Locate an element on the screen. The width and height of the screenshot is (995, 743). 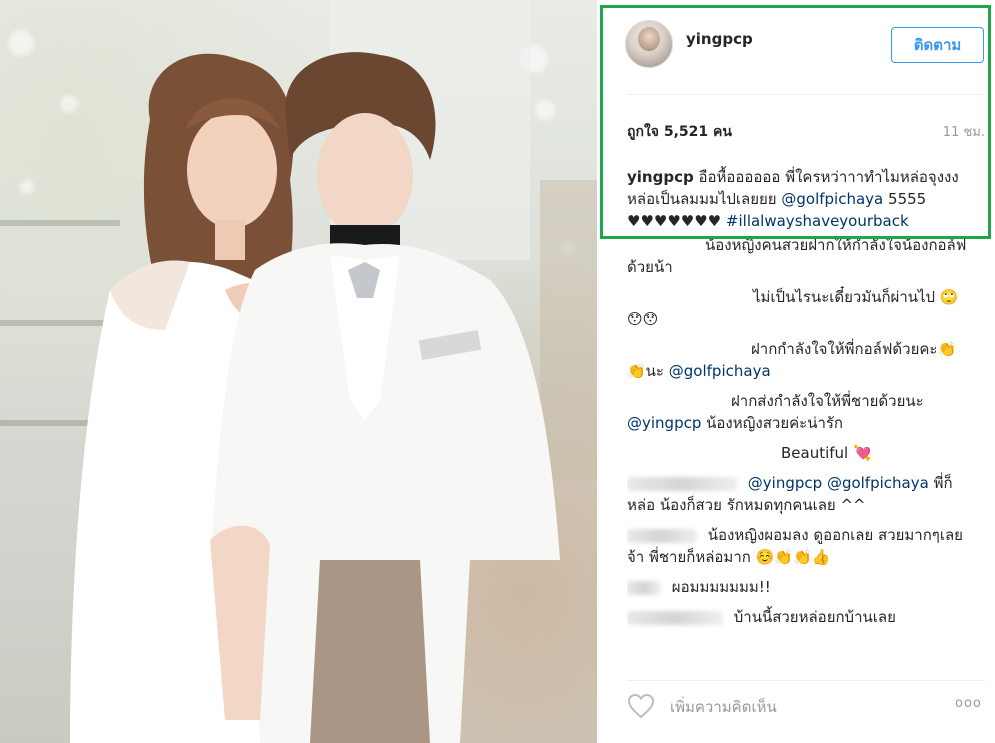
comment-text: ผอมมมมมมม!! is located at coordinates (721, 587).